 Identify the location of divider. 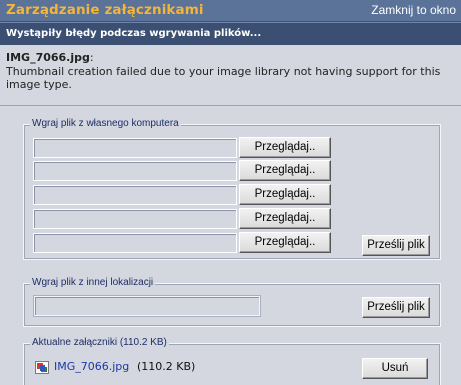
(230, 105).